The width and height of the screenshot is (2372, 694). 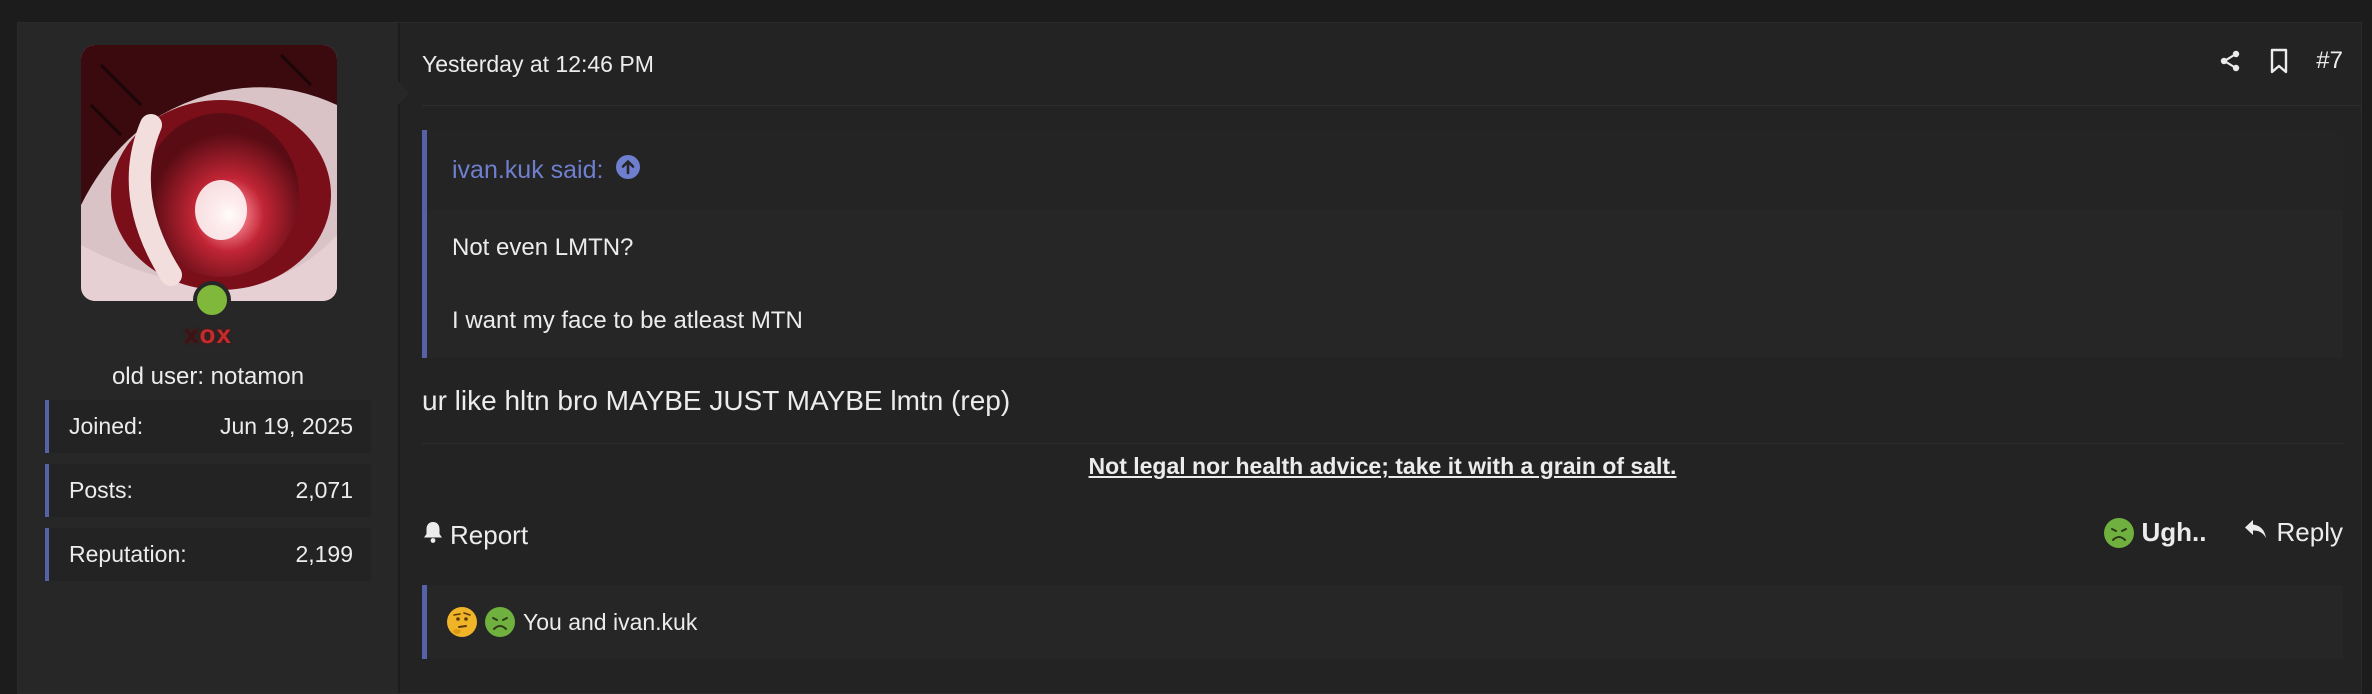 What do you see at coordinates (128, 554) in the screenshot?
I see `stat-label: Reputation:` at bounding box center [128, 554].